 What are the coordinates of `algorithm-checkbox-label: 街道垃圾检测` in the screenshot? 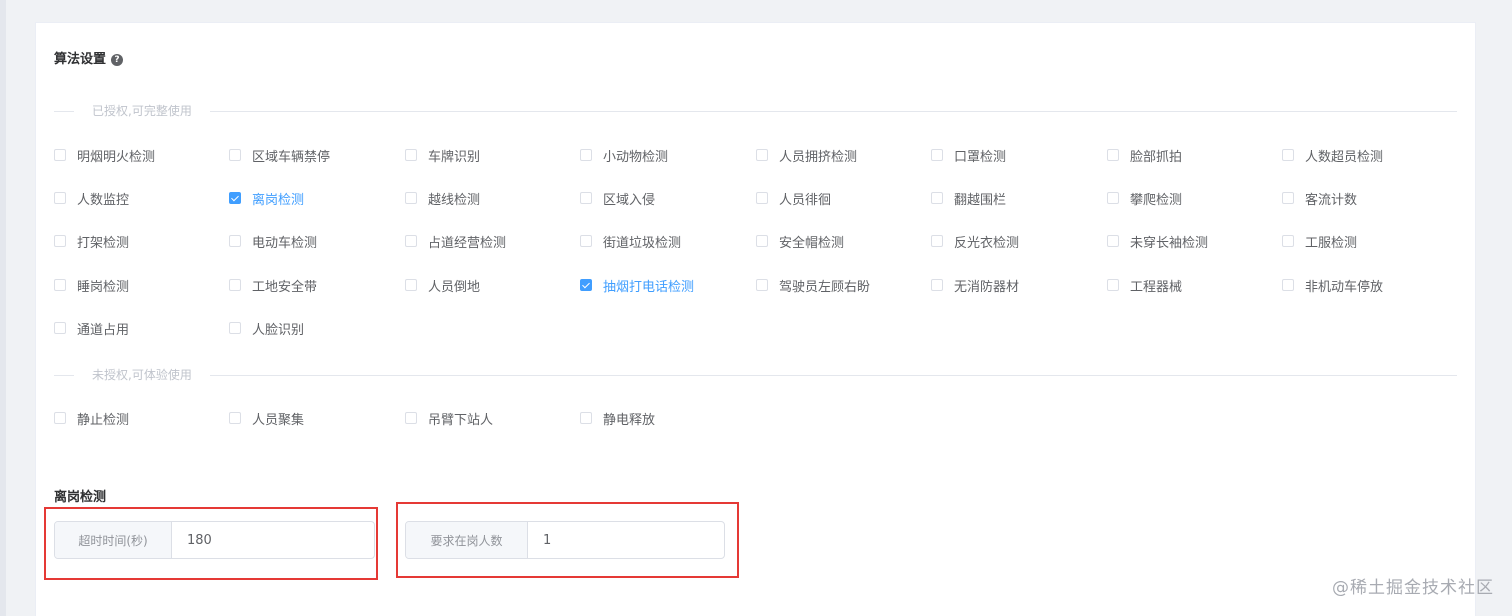 It's located at (642, 243).